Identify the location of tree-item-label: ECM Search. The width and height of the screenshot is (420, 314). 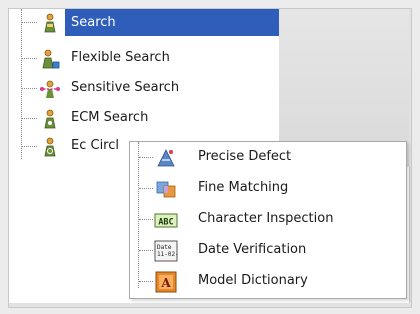
(110, 117).